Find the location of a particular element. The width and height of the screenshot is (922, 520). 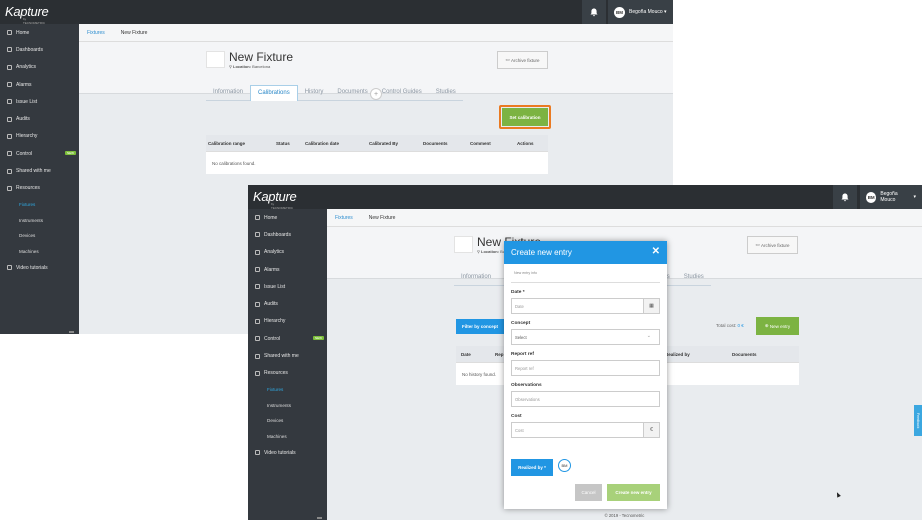

tab-history: History is located at coordinates (314, 93).